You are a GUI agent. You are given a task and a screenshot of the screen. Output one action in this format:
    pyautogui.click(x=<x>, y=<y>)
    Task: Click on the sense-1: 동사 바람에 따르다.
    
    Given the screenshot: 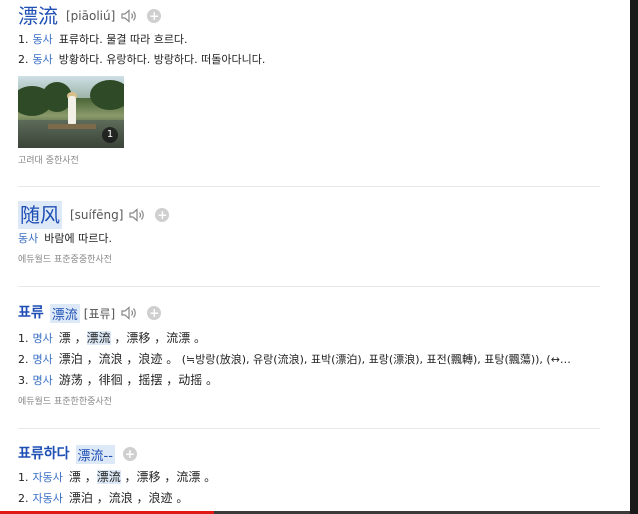 What is the action you would take?
    pyautogui.click(x=324, y=239)
    